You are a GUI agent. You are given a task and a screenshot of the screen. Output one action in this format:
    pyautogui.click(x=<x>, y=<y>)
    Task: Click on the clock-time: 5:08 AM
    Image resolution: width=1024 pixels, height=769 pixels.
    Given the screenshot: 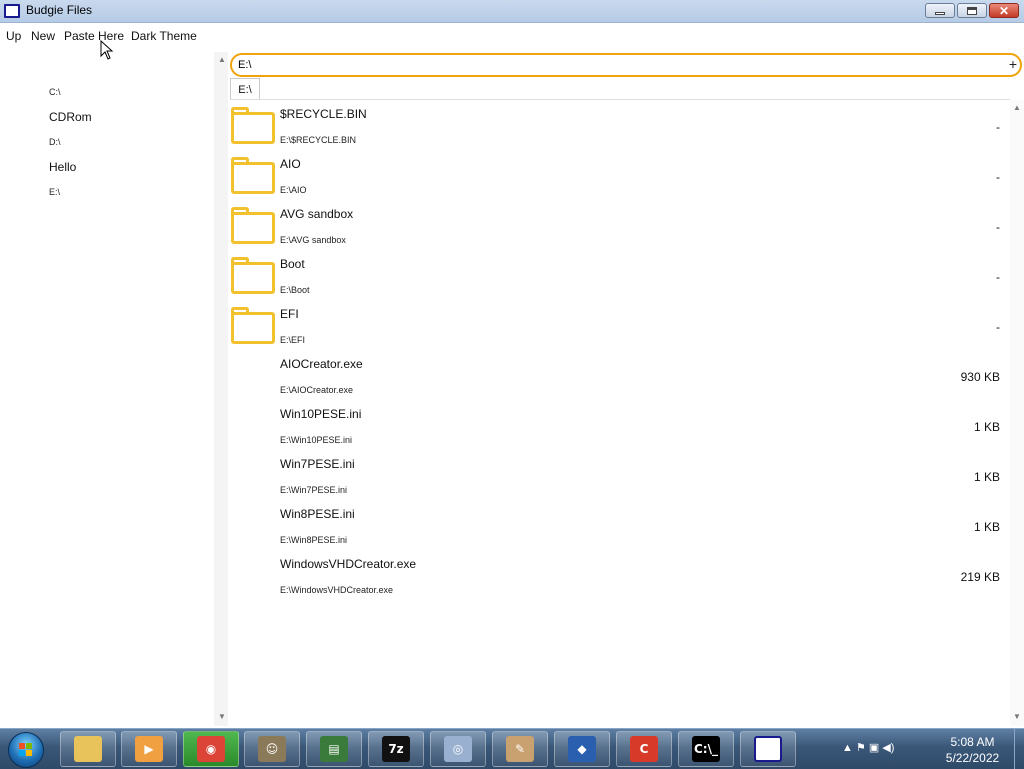 What is the action you would take?
    pyautogui.click(x=972, y=742)
    